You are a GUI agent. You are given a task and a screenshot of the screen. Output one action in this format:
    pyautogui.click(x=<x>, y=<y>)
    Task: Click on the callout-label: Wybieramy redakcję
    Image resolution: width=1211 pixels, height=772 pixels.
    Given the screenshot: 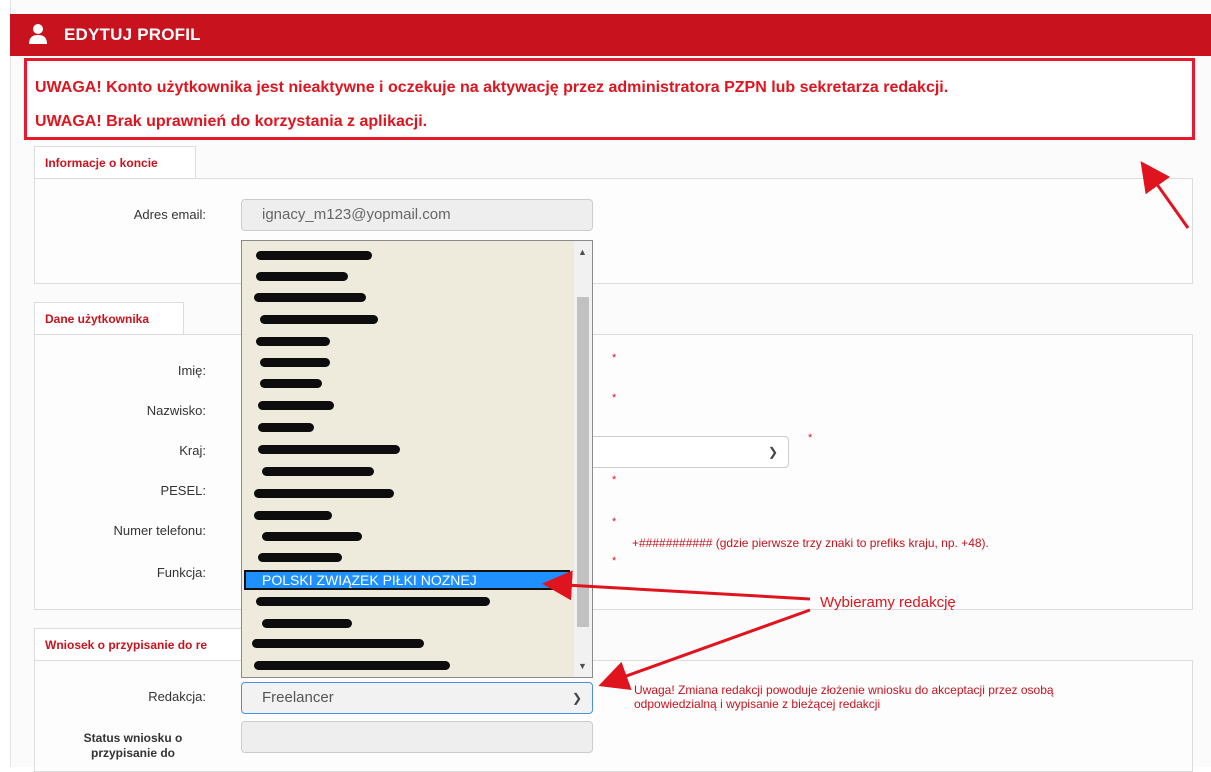 What is the action you would take?
    pyautogui.click(x=888, y=602)
    